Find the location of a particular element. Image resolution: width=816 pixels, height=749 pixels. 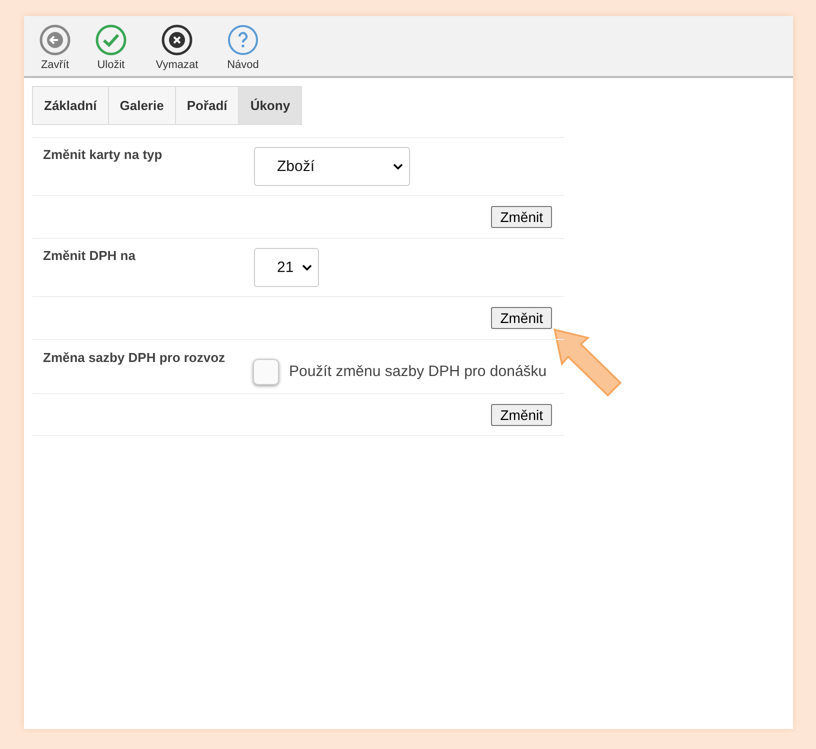

back-icon is located at coordinates (55, 40).